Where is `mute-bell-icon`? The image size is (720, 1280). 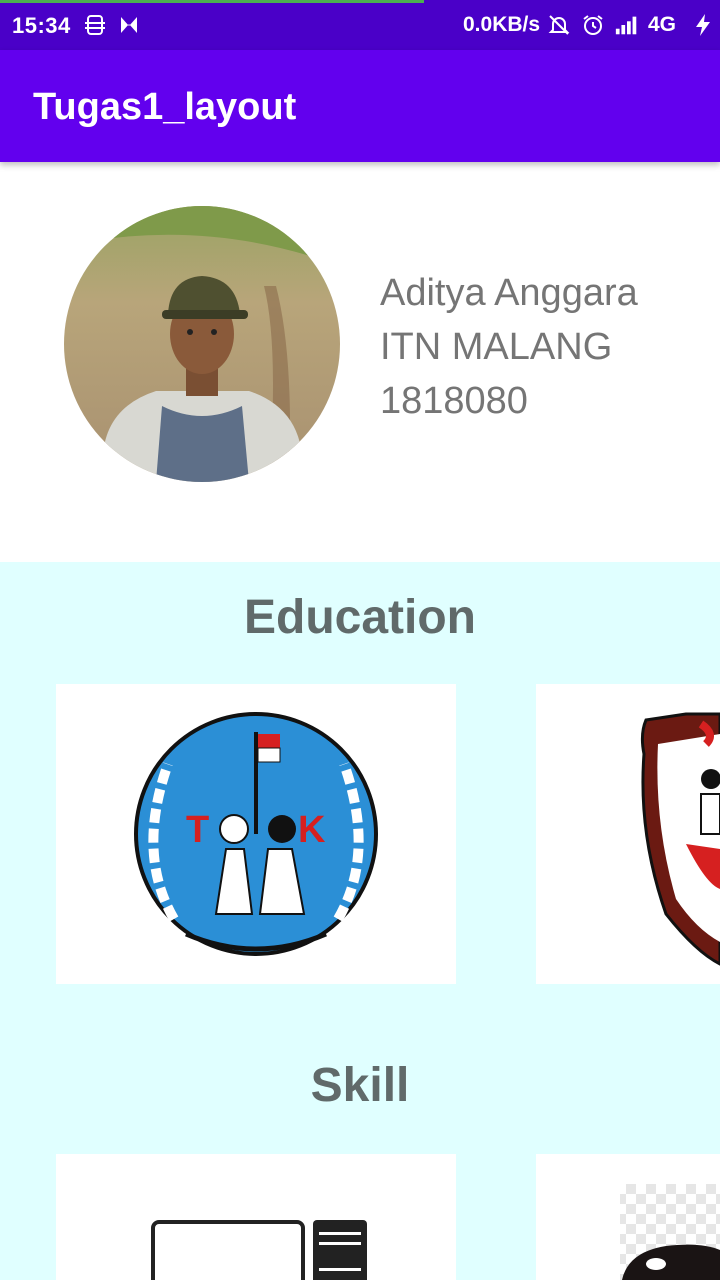
mute-bell-icon is located at coordinates (559, 25).